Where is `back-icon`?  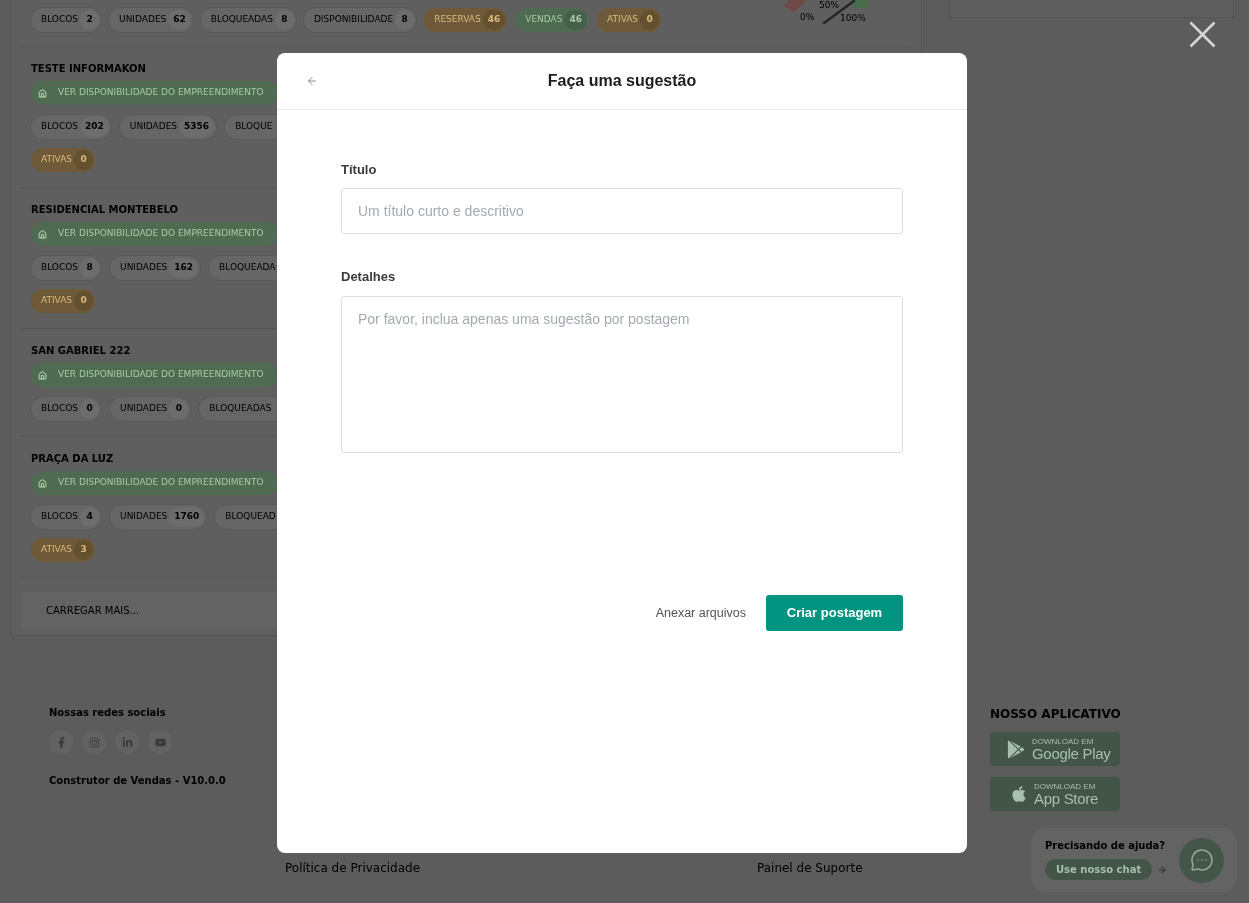
back-icon is located at coordinates (312, 81).